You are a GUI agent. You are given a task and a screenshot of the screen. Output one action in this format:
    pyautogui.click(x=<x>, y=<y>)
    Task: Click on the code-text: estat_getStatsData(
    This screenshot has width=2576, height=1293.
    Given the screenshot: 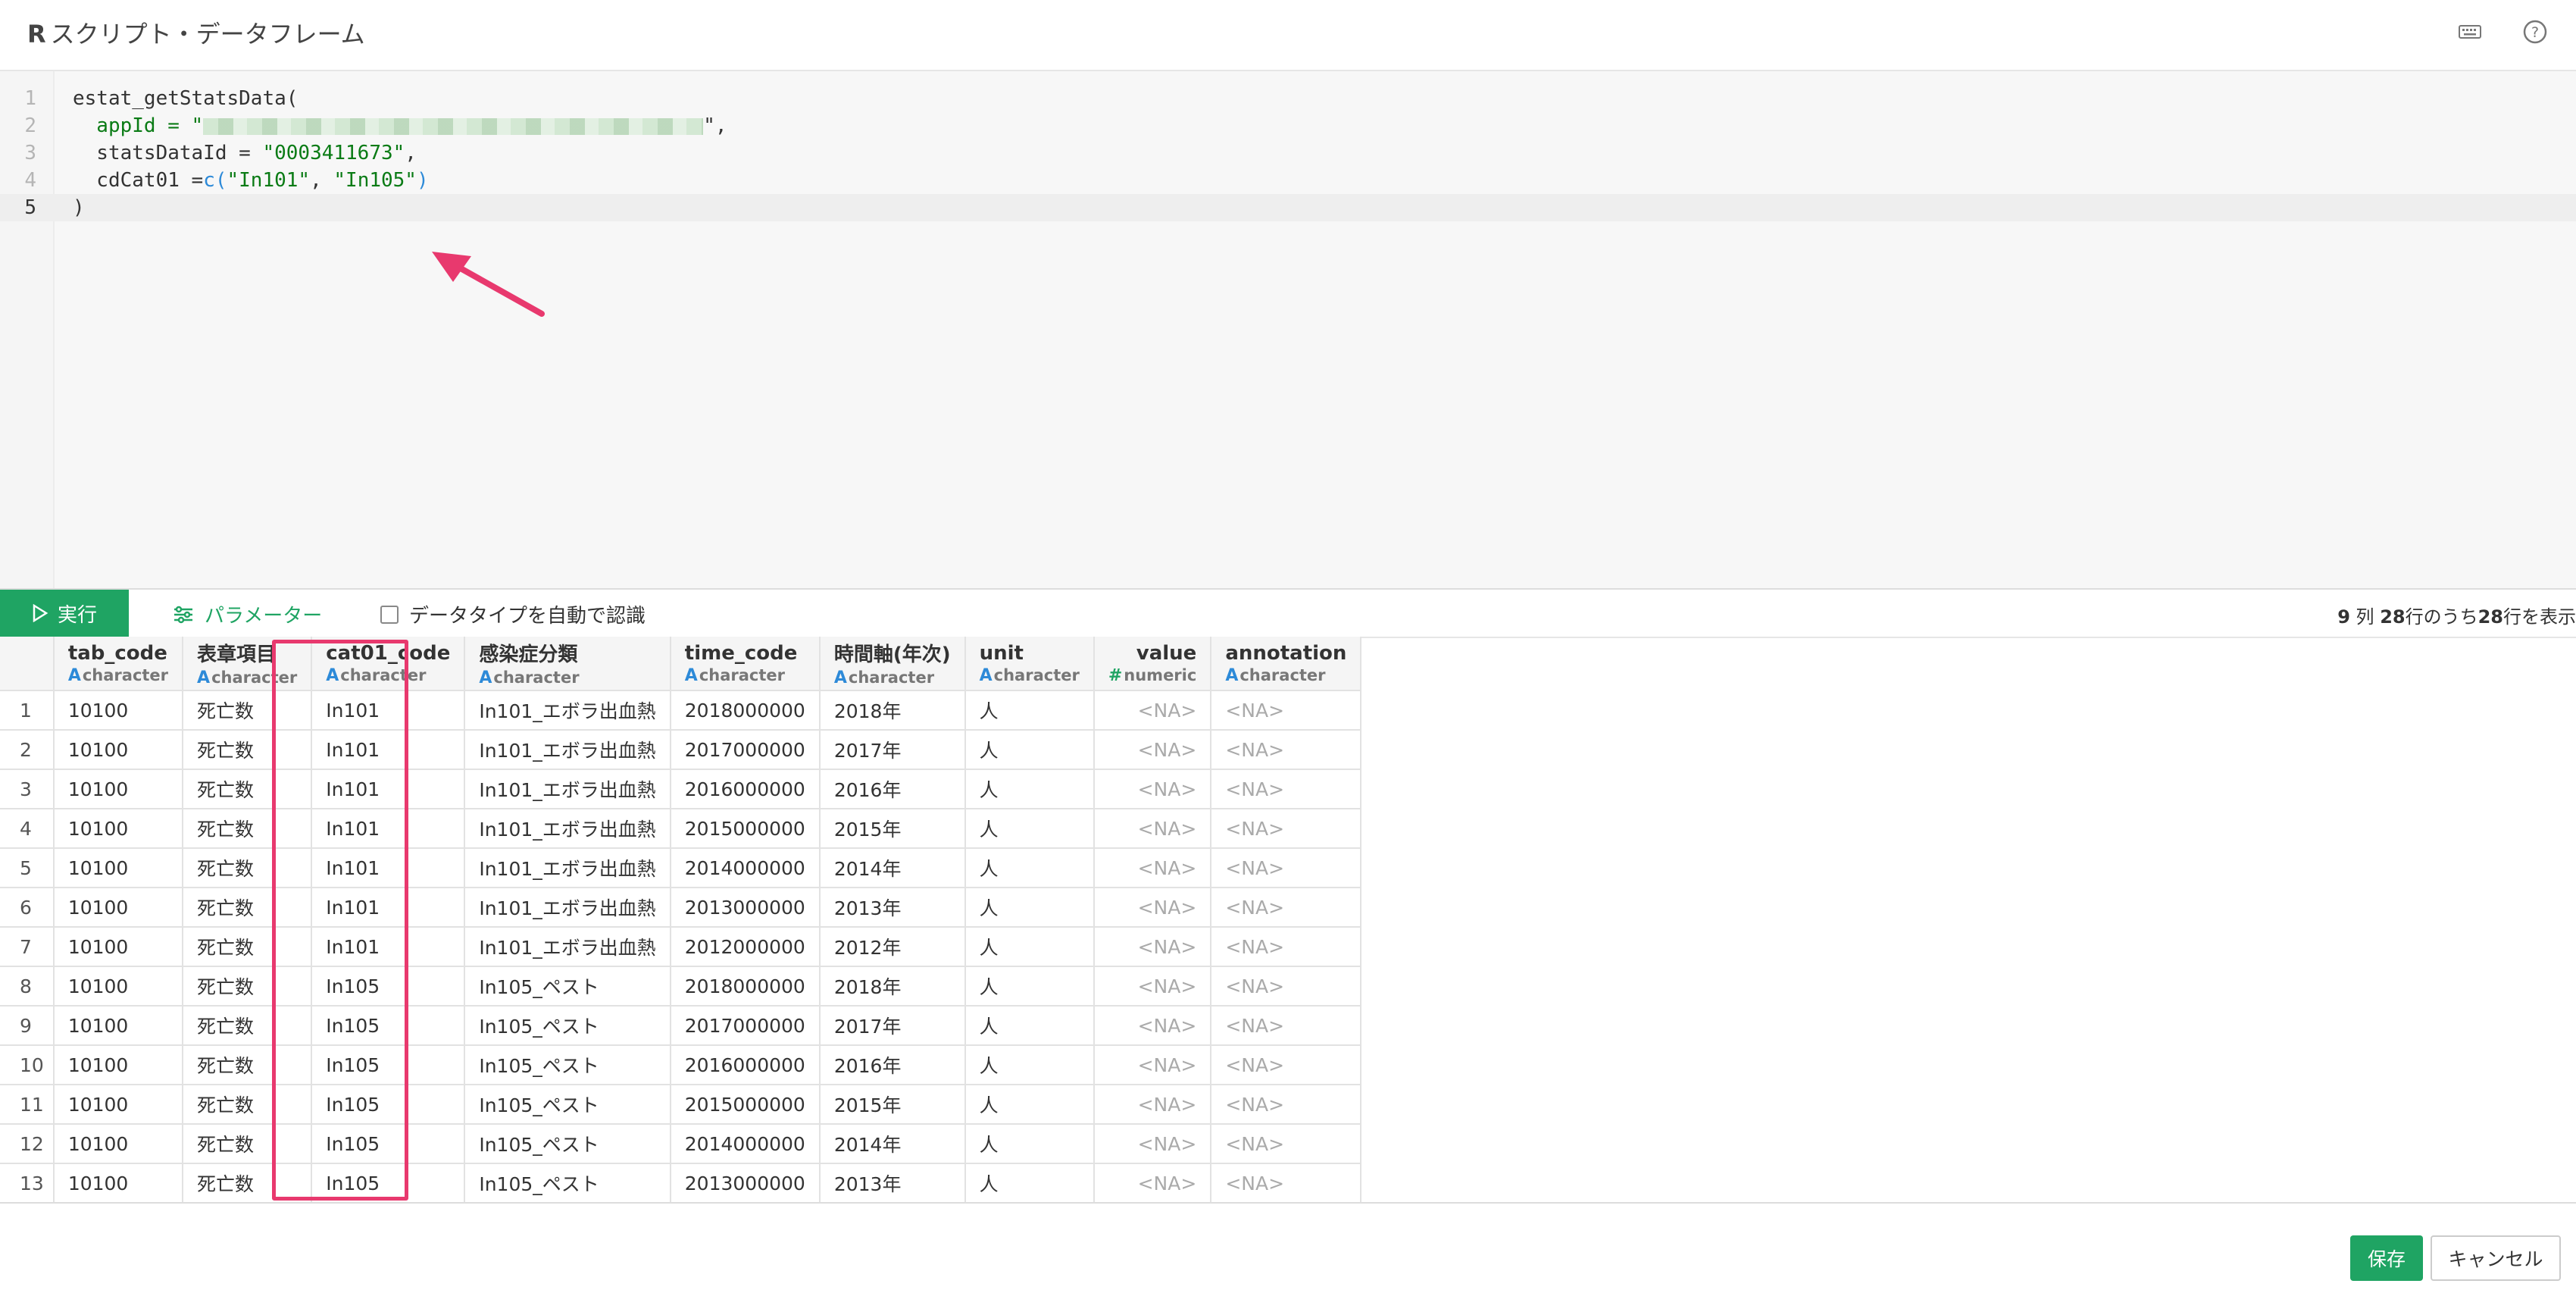 What is the action you would take?
    pyautogui.click(x=186, y=98)
    